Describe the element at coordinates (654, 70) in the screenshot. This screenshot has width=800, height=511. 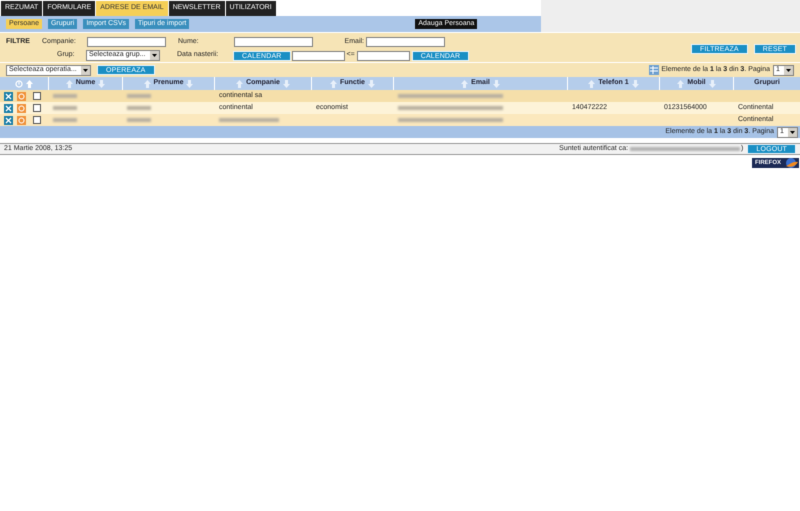
I see `table-view-icon` at that location.